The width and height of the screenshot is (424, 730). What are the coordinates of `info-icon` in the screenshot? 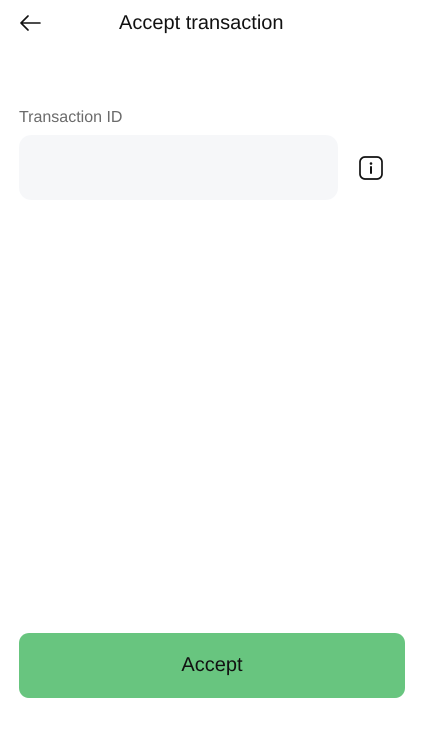 It's located at (371, 168).